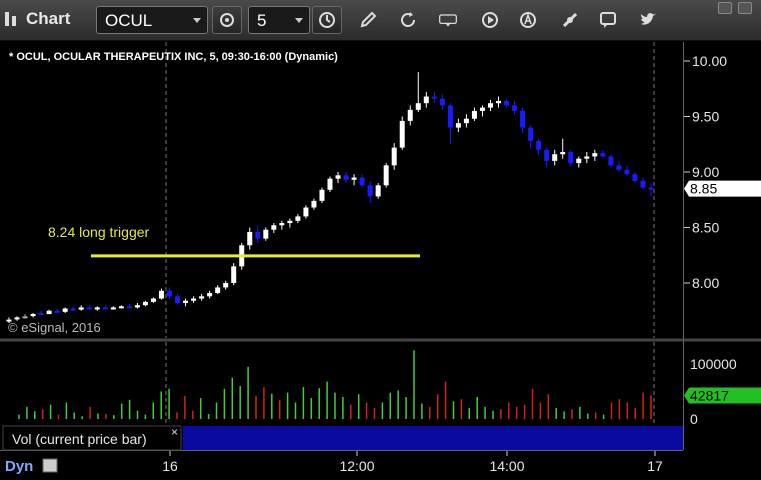 Image resolution: width=761 pixels, height=480 pixels. What do you see at coordinates (745, 8) in the screenshot?
I see `close-window-button` at bounding box center [745, 8].